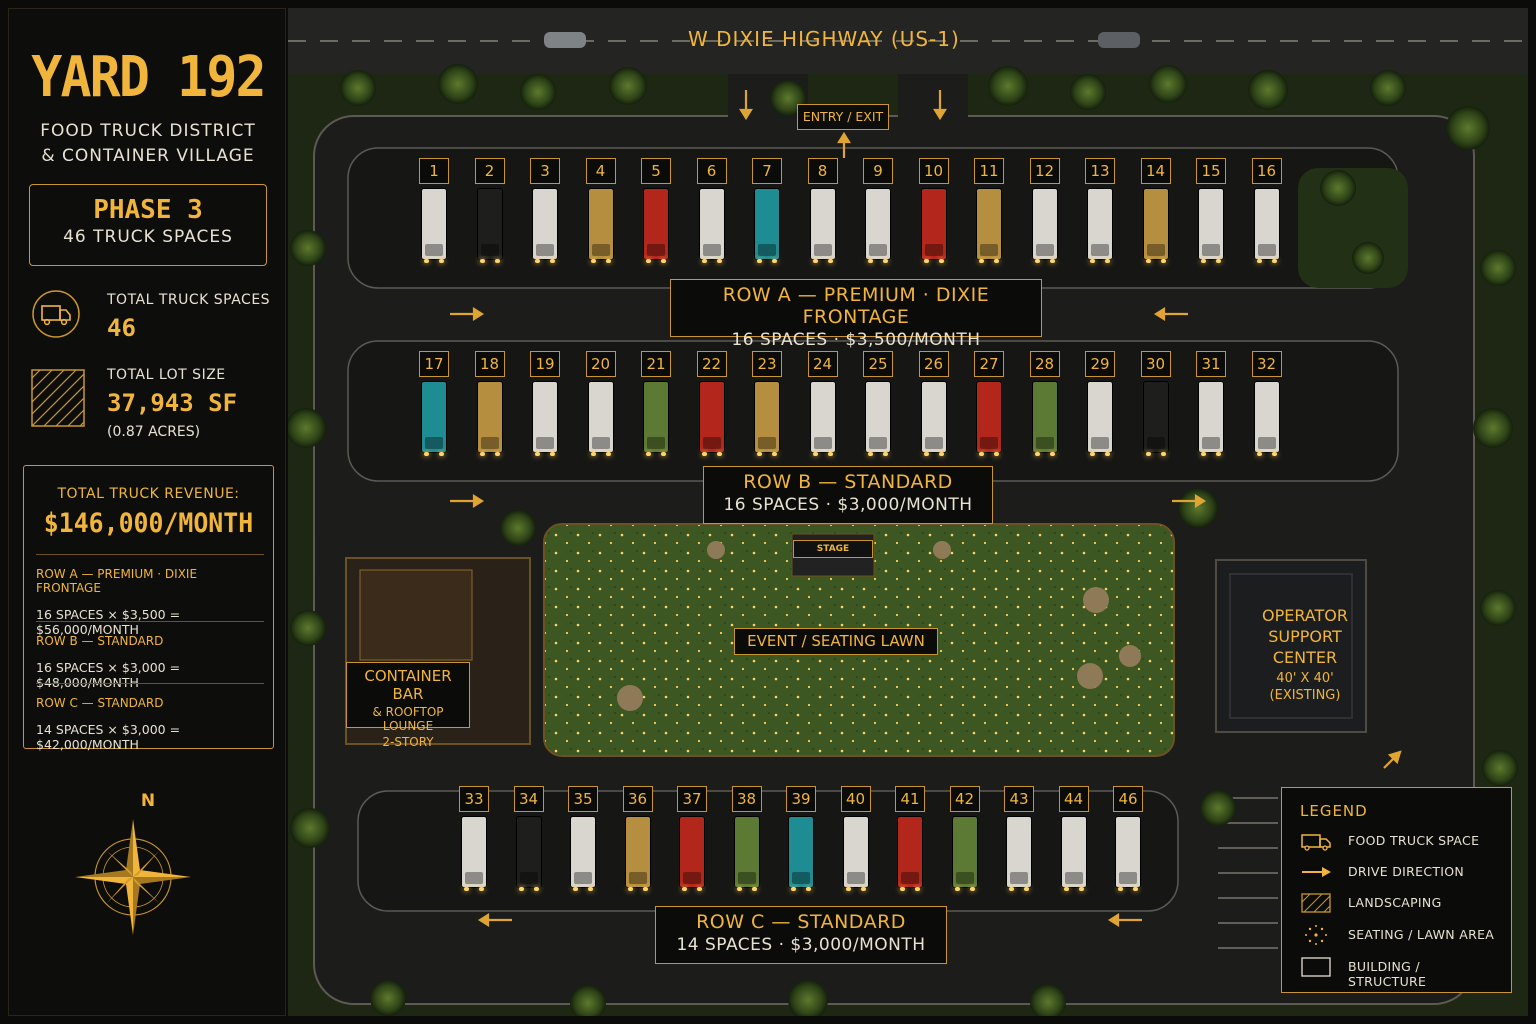  Describe the element at coordinates (1305, 636) in the screenshot. I see `operator-line2: SUPPORT` at that location.